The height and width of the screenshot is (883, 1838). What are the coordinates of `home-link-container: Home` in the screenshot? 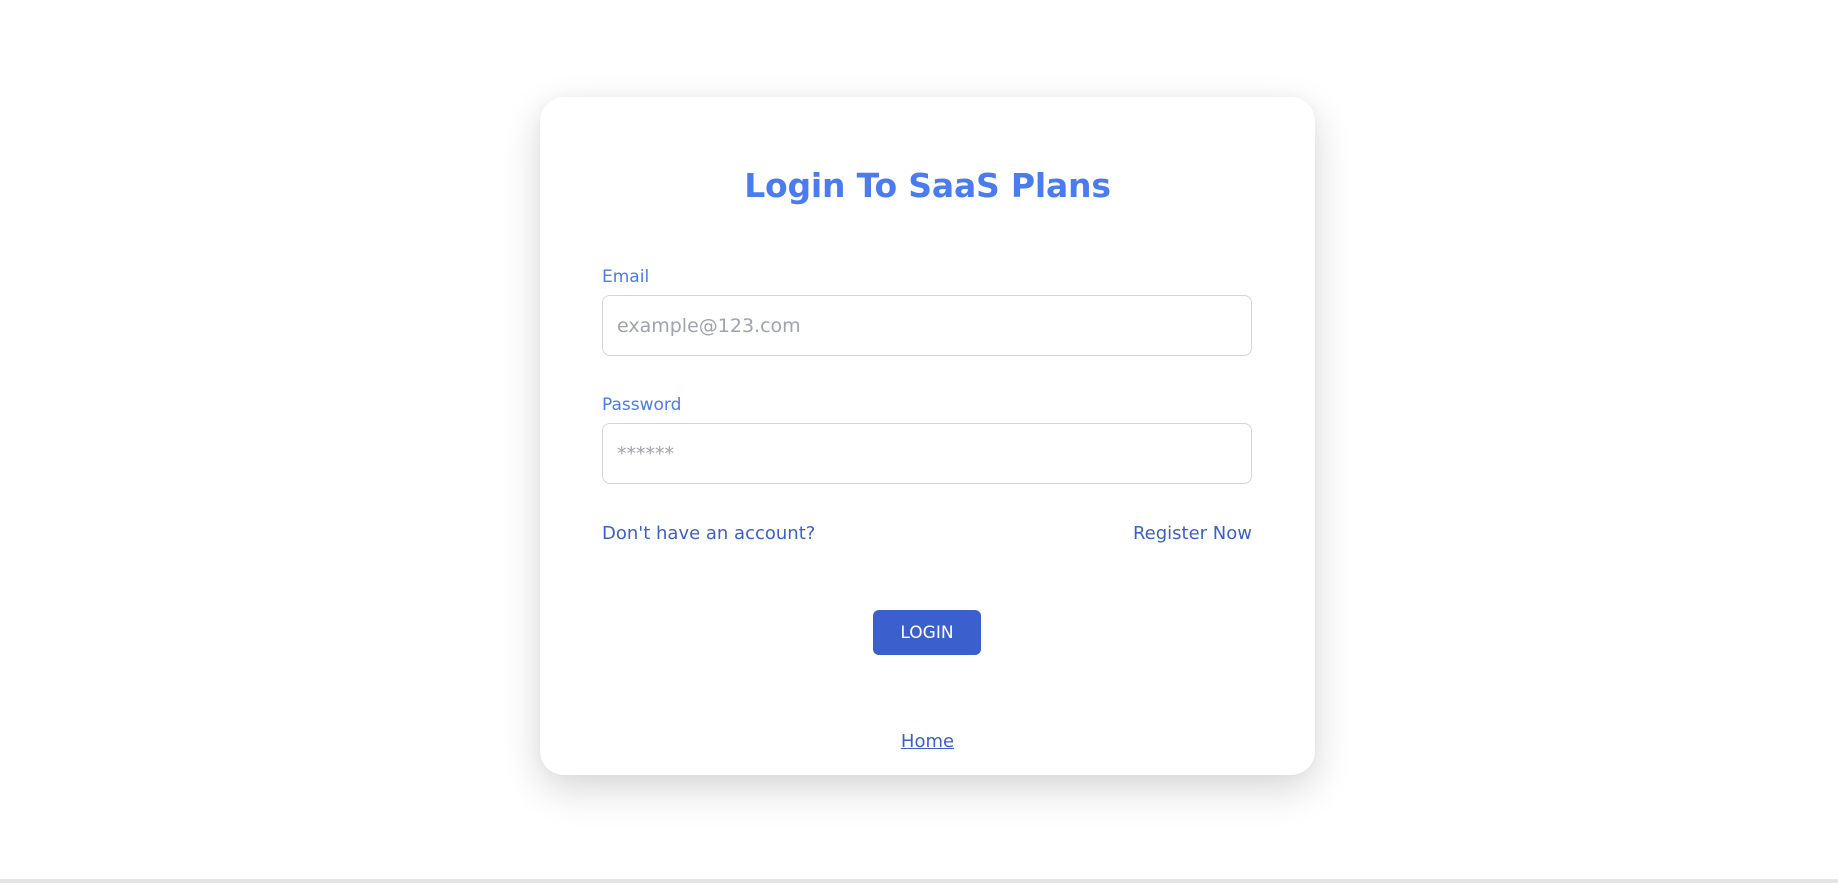 It's located at (927, 741).